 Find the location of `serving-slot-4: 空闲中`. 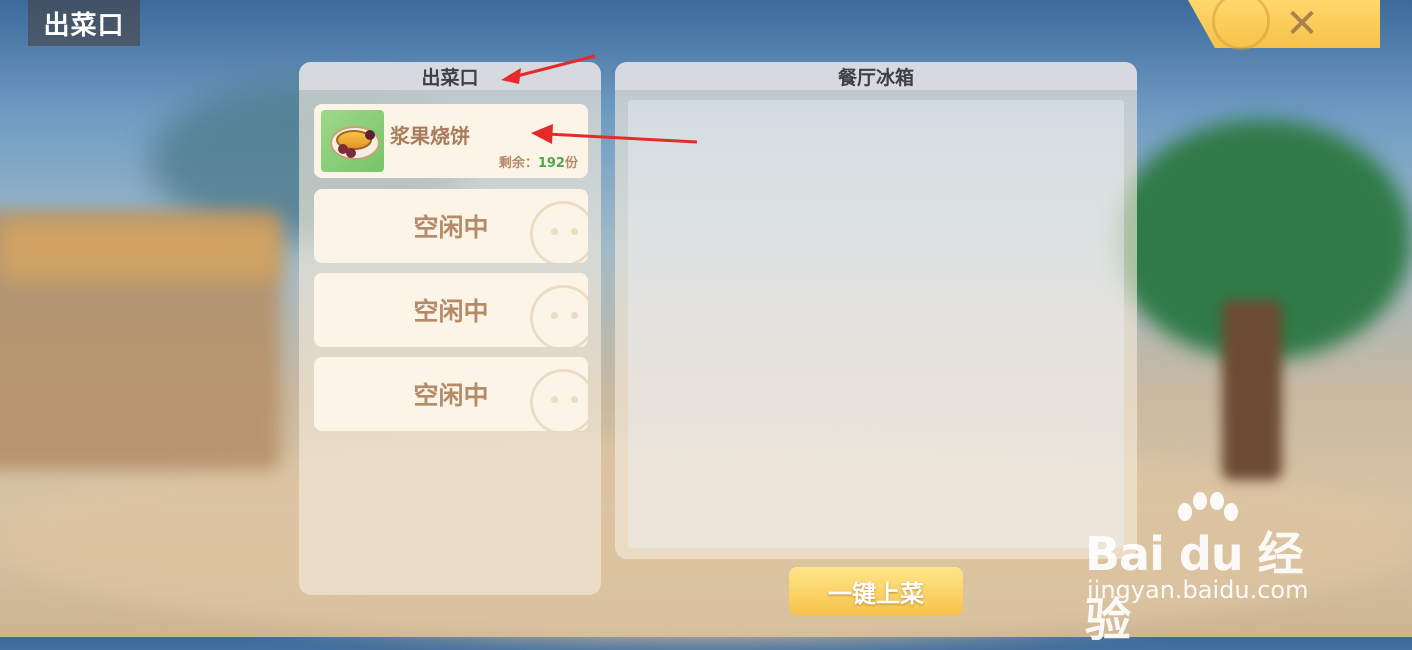

serving-slot-4: 空闲中 is located at coordinates (451, 394).